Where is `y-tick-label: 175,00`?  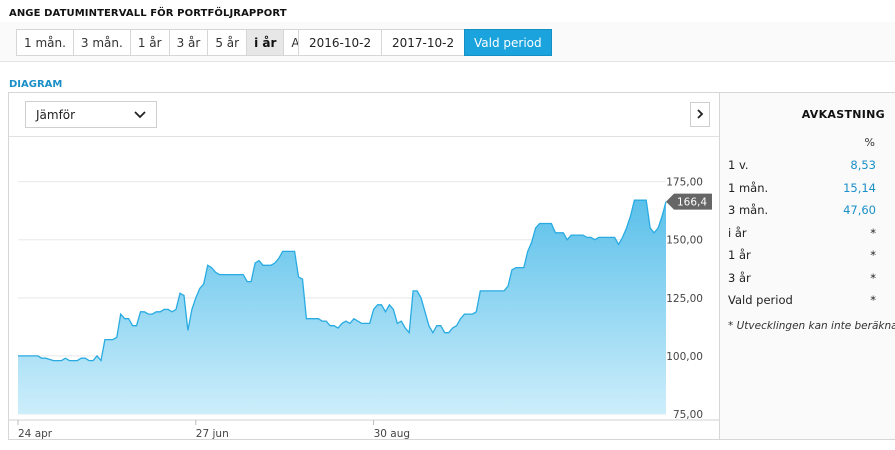 y-tick-label: 175,00 is located at coordinates (684, 183).